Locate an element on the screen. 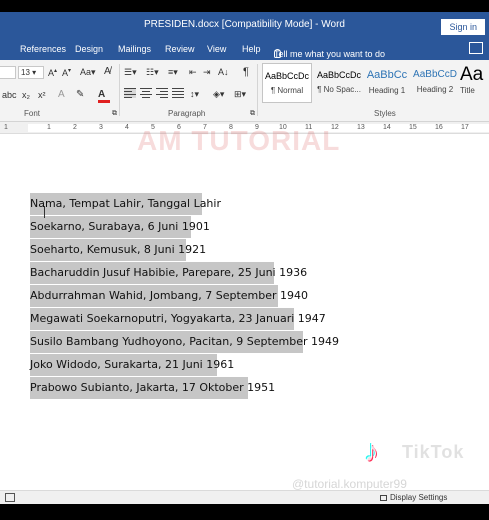 The height and width of the screenshot is (520, 489). ruler-number: 15 is located at coordinates (413, 127).